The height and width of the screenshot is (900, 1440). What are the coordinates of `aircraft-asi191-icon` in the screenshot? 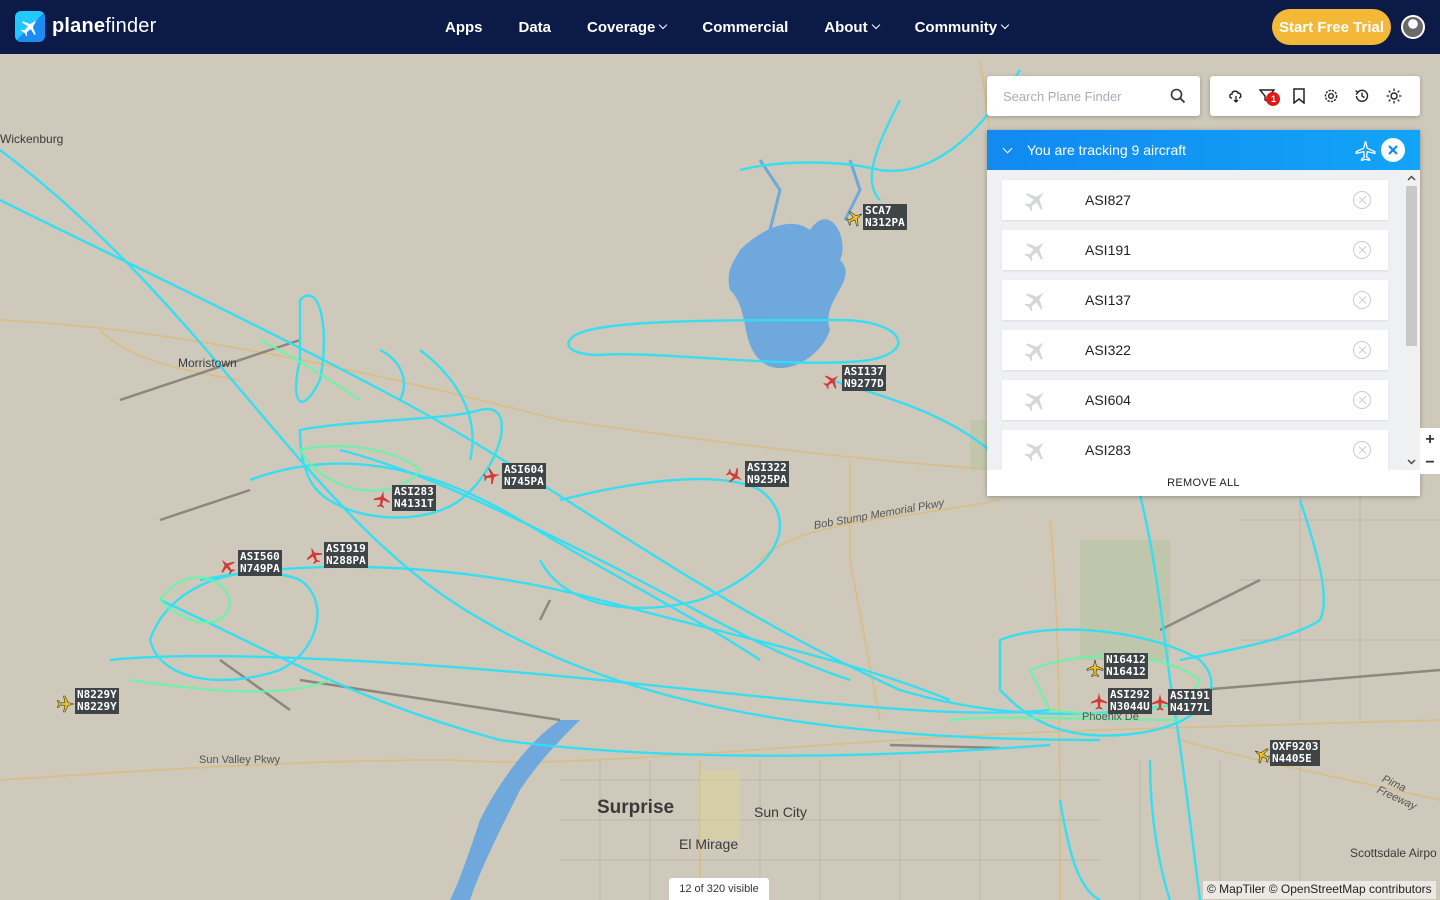 It's located at (1160, 702).